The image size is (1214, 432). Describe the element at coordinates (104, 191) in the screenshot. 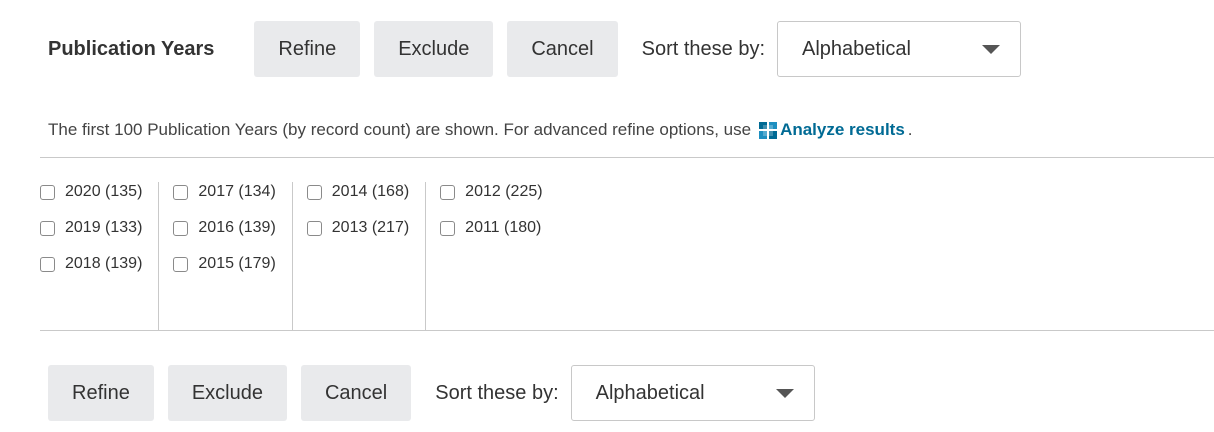

I see `year-option-label: 2020 (135)` at that location.